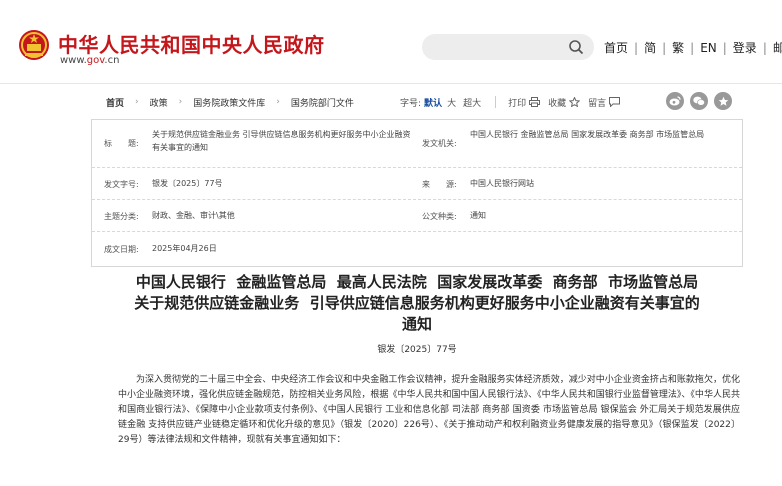 This screenshot has height=486, width=782. What do you see at coordinates (557, 103) in the screenshot?
I see `favorite-label: 收藏` at bounding box center [557, 103].